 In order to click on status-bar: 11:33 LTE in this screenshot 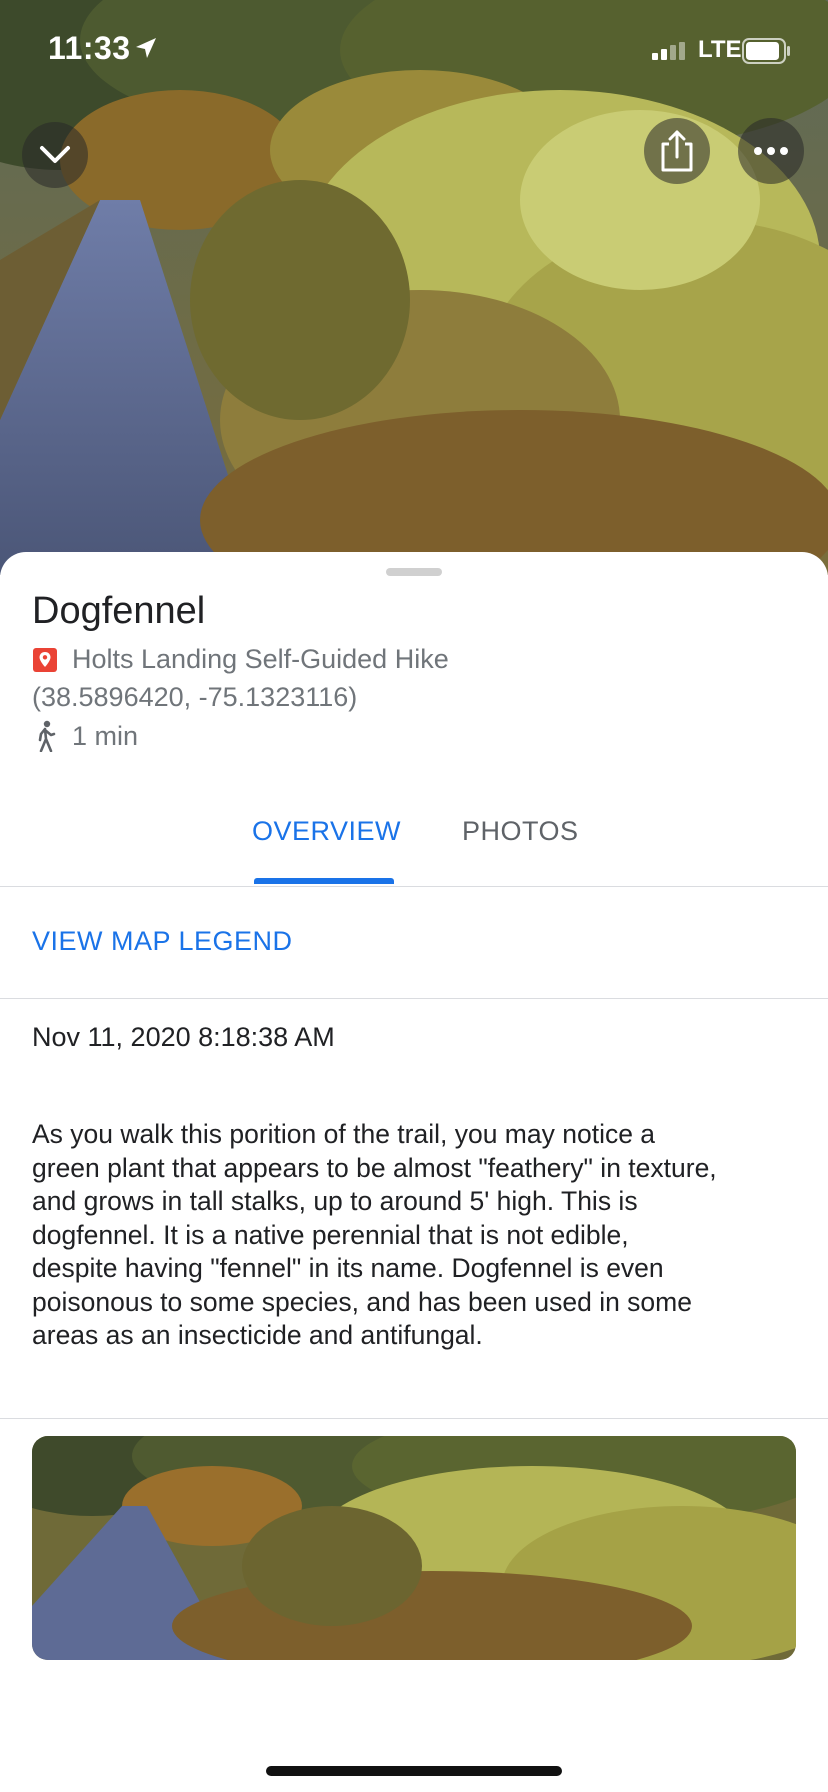, I will do `click(414, 50)`.